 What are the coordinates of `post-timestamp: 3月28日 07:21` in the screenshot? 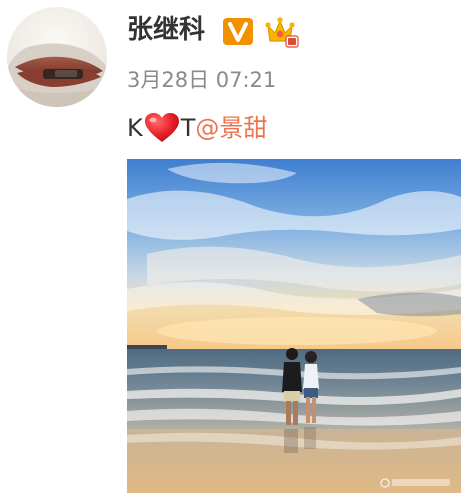 It's located at (201, 80).